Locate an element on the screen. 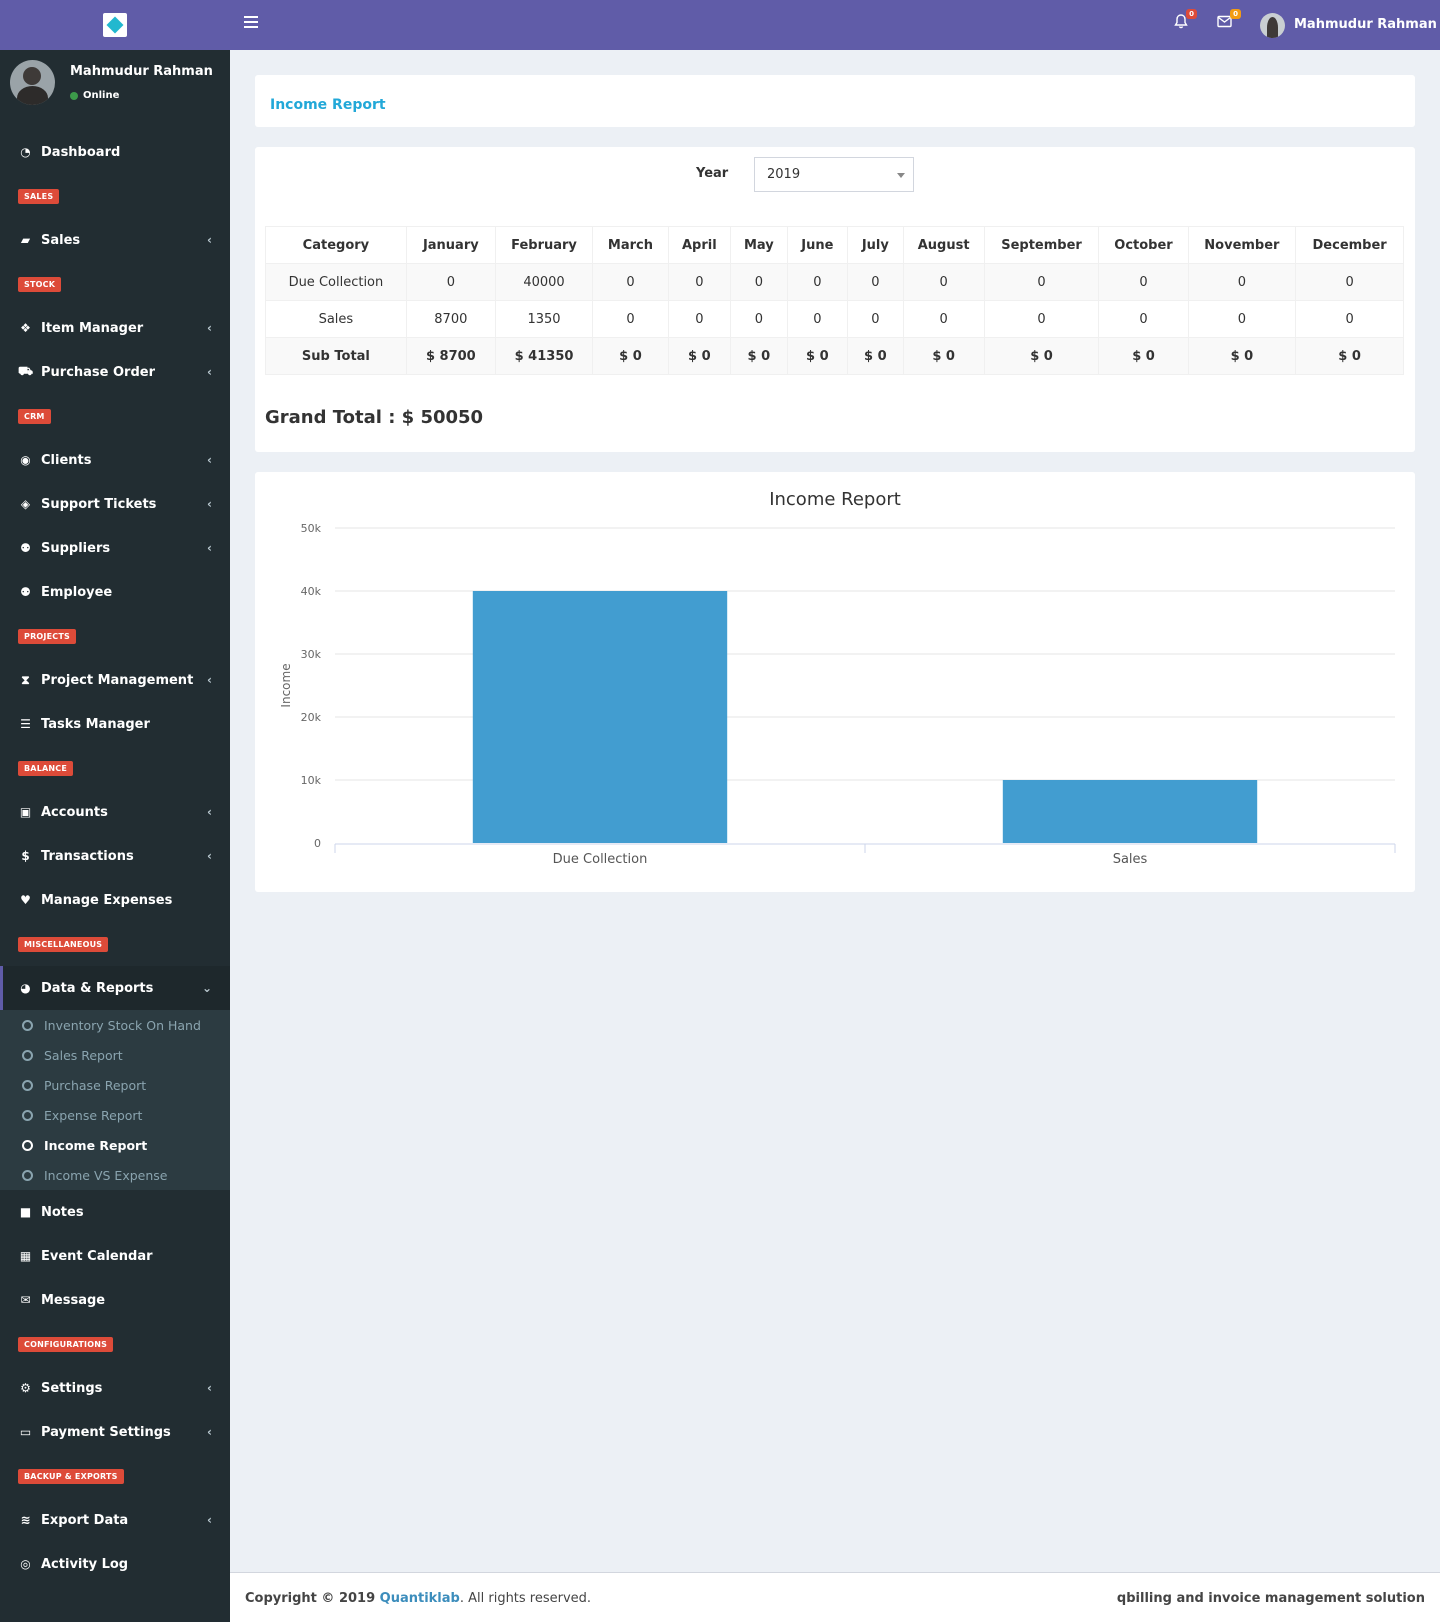 Image resolution: width=1440 pixels, height=1622 pixels. hourglass-icon: ⧗ is located at coordinates (25, 679).